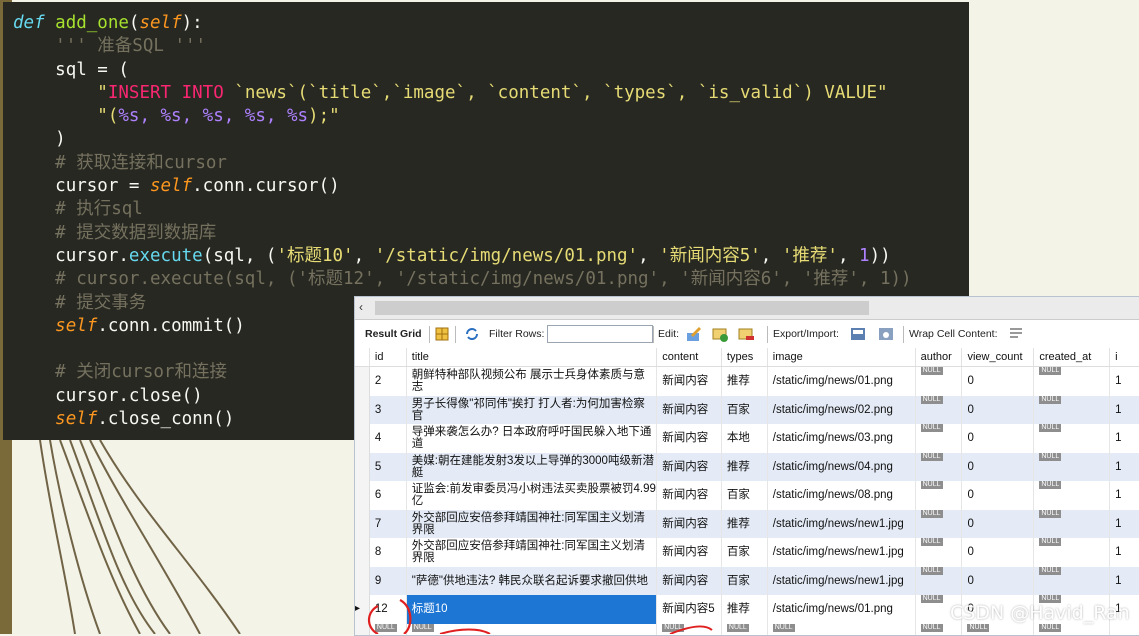 The width and height of the screenshot is (1139, 636). What do you see at coordinates (747, 308) in the screenshot?
I see `horizontal-scrollbar: ‹` at bounding box center [747, 308].